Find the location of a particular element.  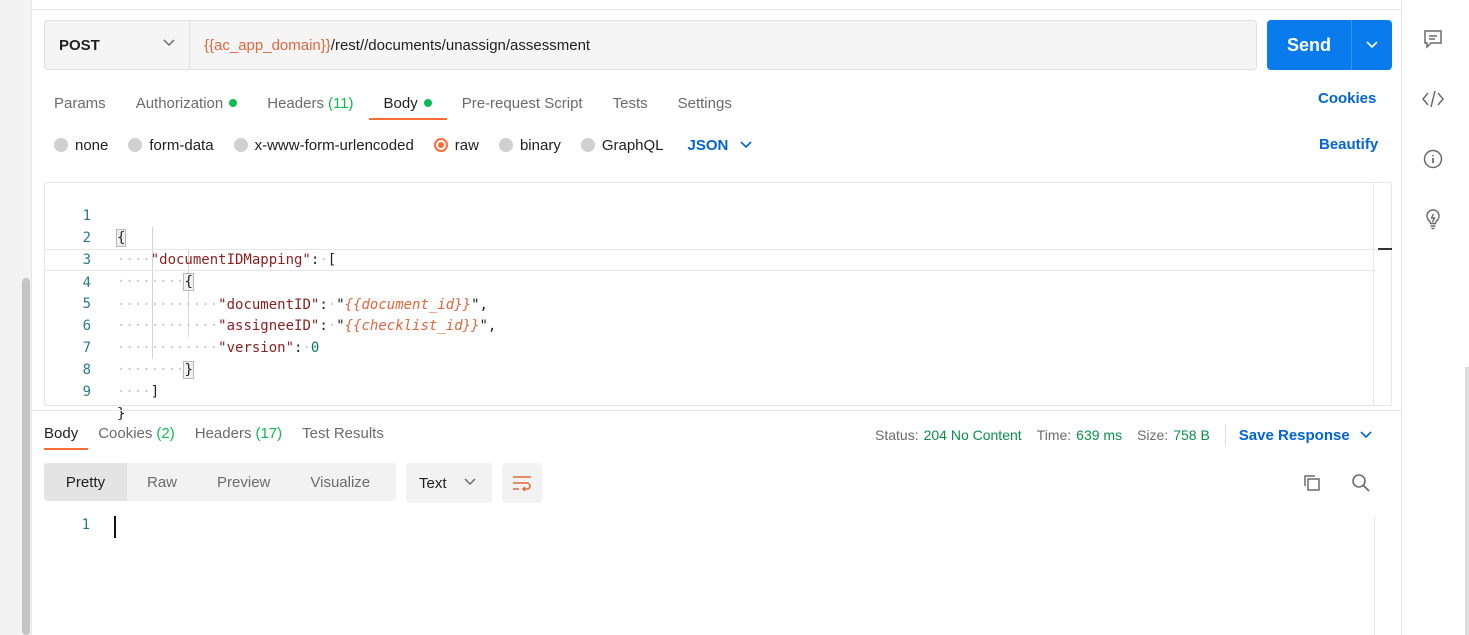

body-type-binary: binary is located at coordinates (529, 145).